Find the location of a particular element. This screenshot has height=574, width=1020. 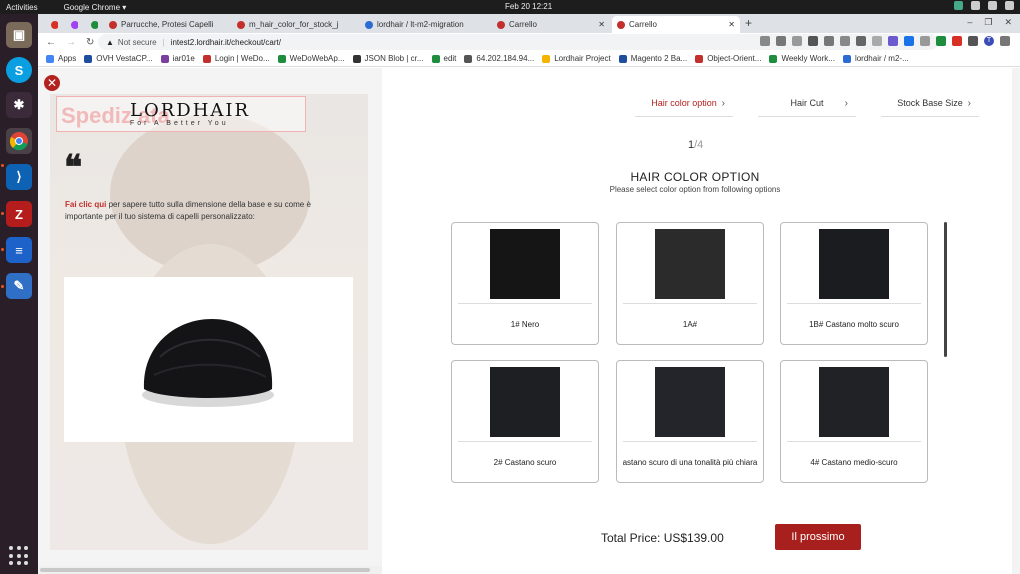

vscode-icon: ⟩ is located at coordinates (19, 177).